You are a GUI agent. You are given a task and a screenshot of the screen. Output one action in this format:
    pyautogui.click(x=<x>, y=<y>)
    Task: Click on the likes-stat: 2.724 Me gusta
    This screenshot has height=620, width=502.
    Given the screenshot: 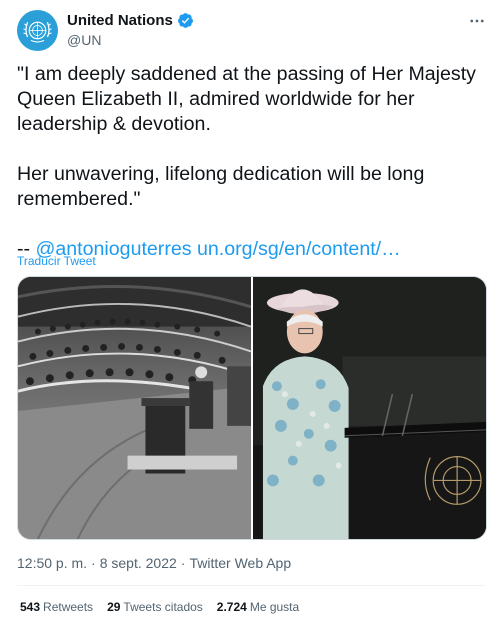 What is the action you would take?
    pyautogui.click(x=258, y=607)
    